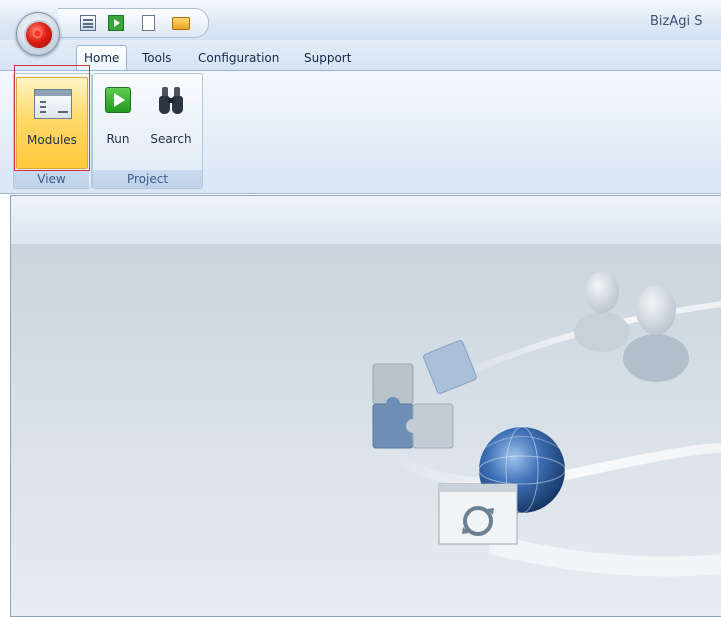  What do you see at coordinates (171, 123) in the screenshot?
I see `search-button: Search` at bounding box center [171, 123].